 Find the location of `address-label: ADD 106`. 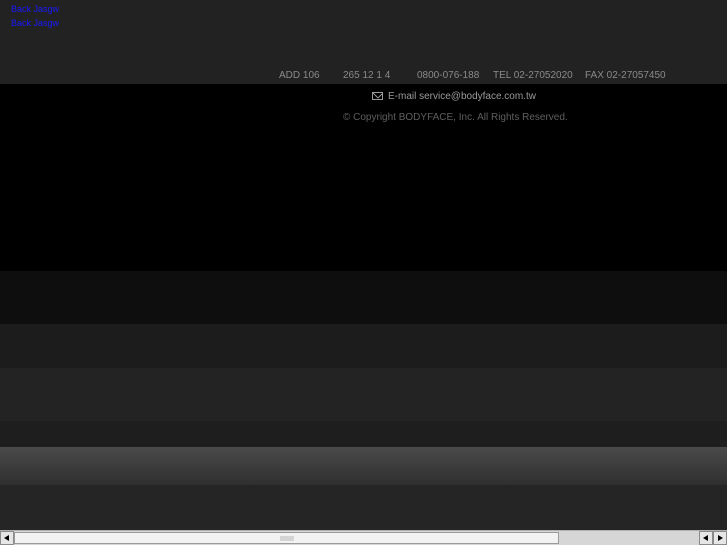

address-label: ADD 106 is located at coordinates (299, 75).